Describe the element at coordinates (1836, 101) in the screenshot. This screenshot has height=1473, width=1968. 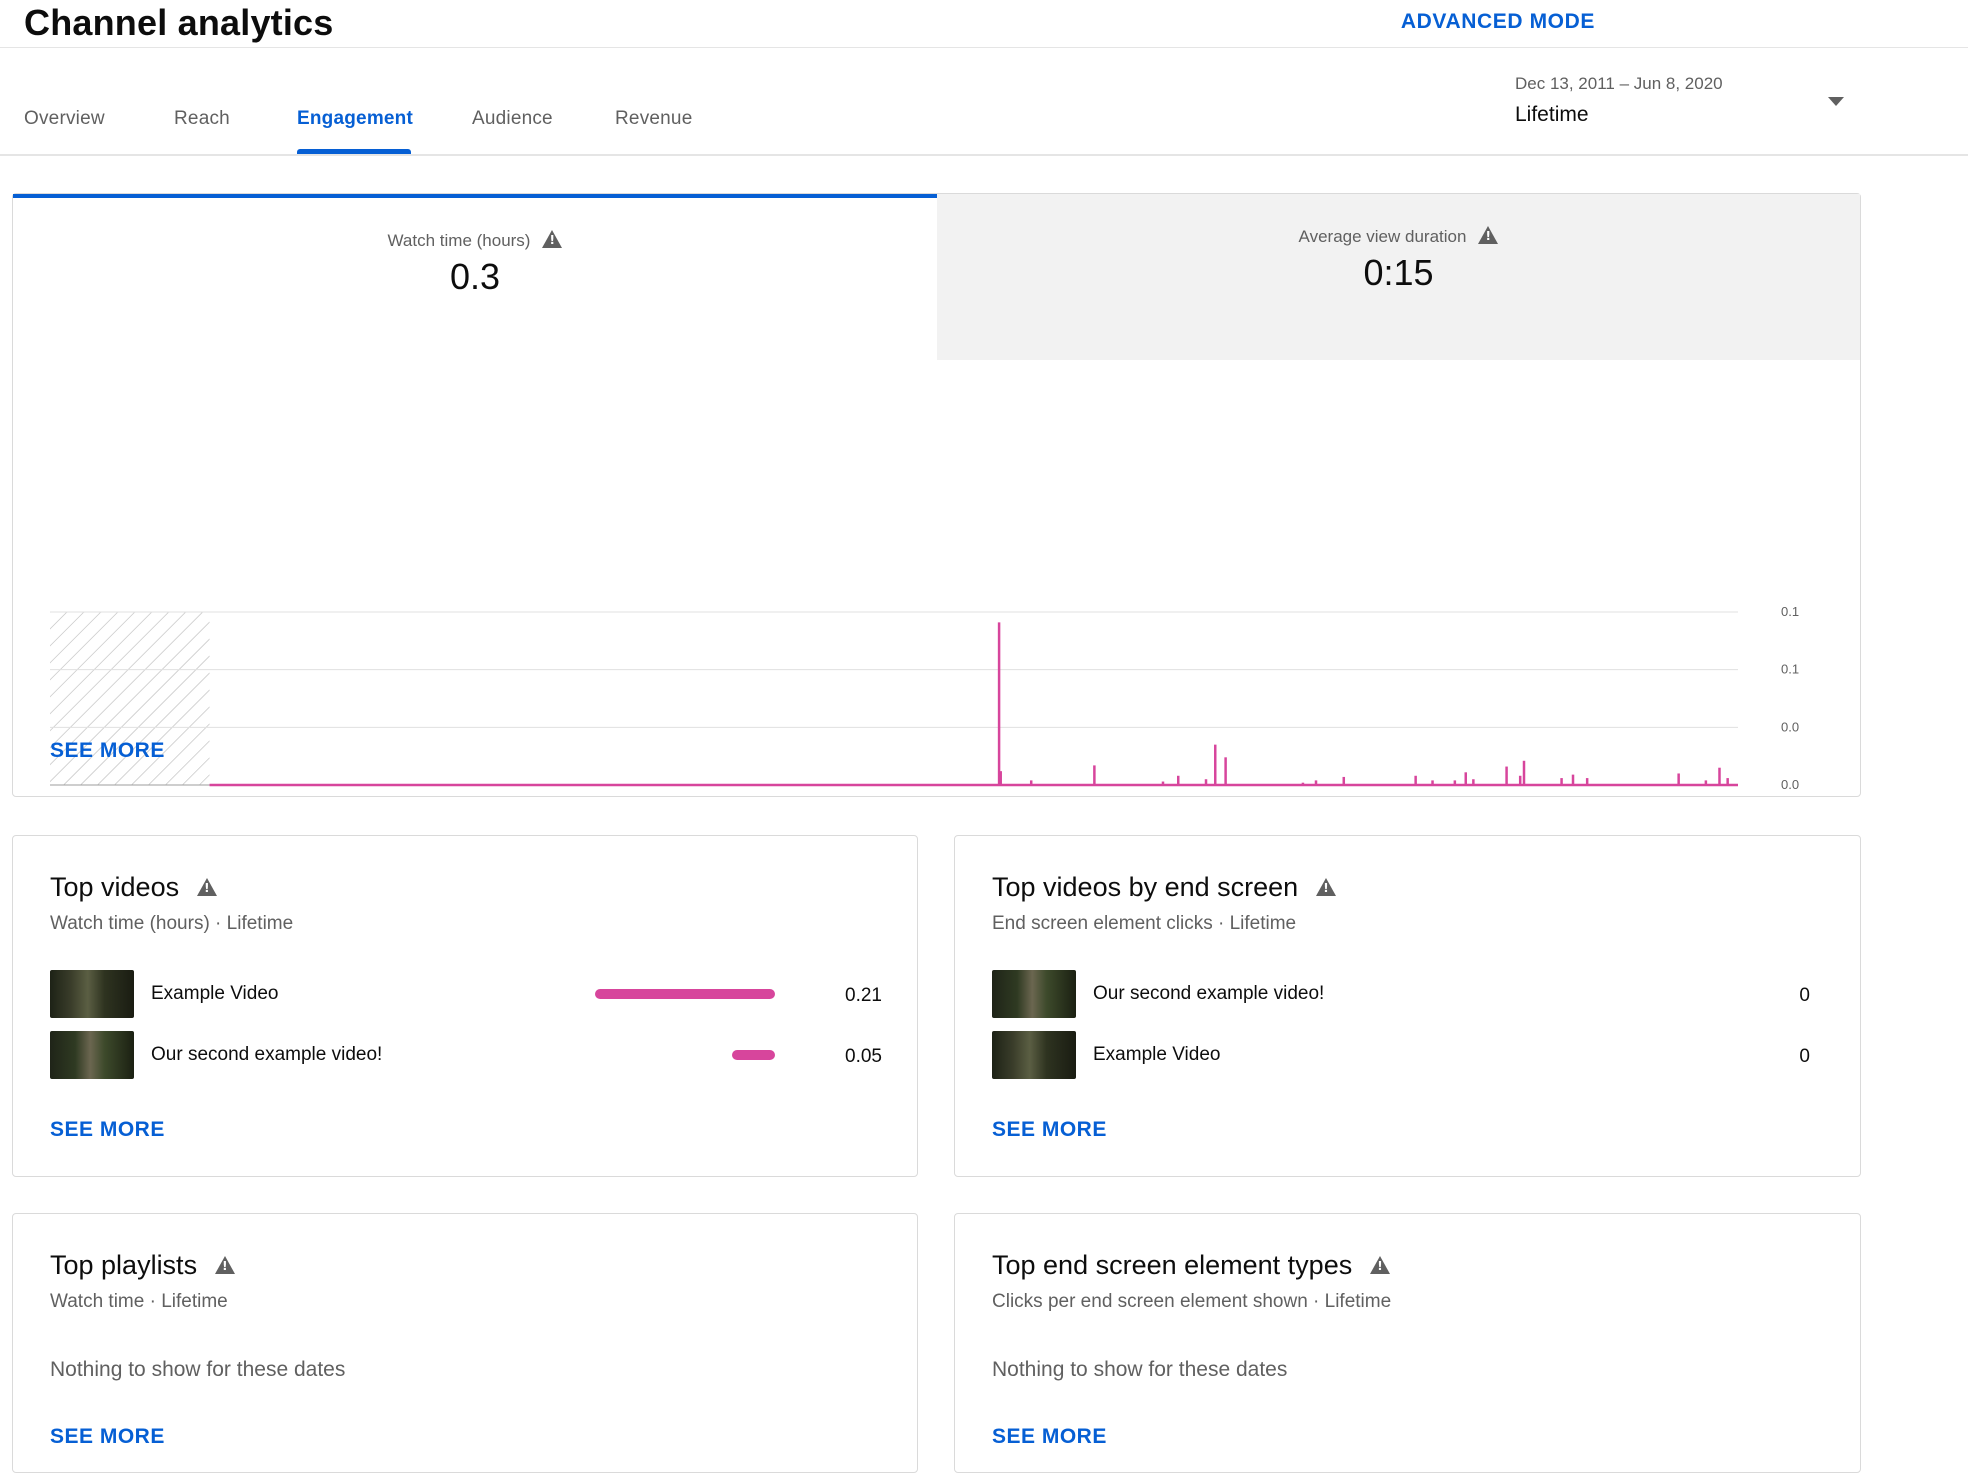
I see `chevron-down-icon` at that location.